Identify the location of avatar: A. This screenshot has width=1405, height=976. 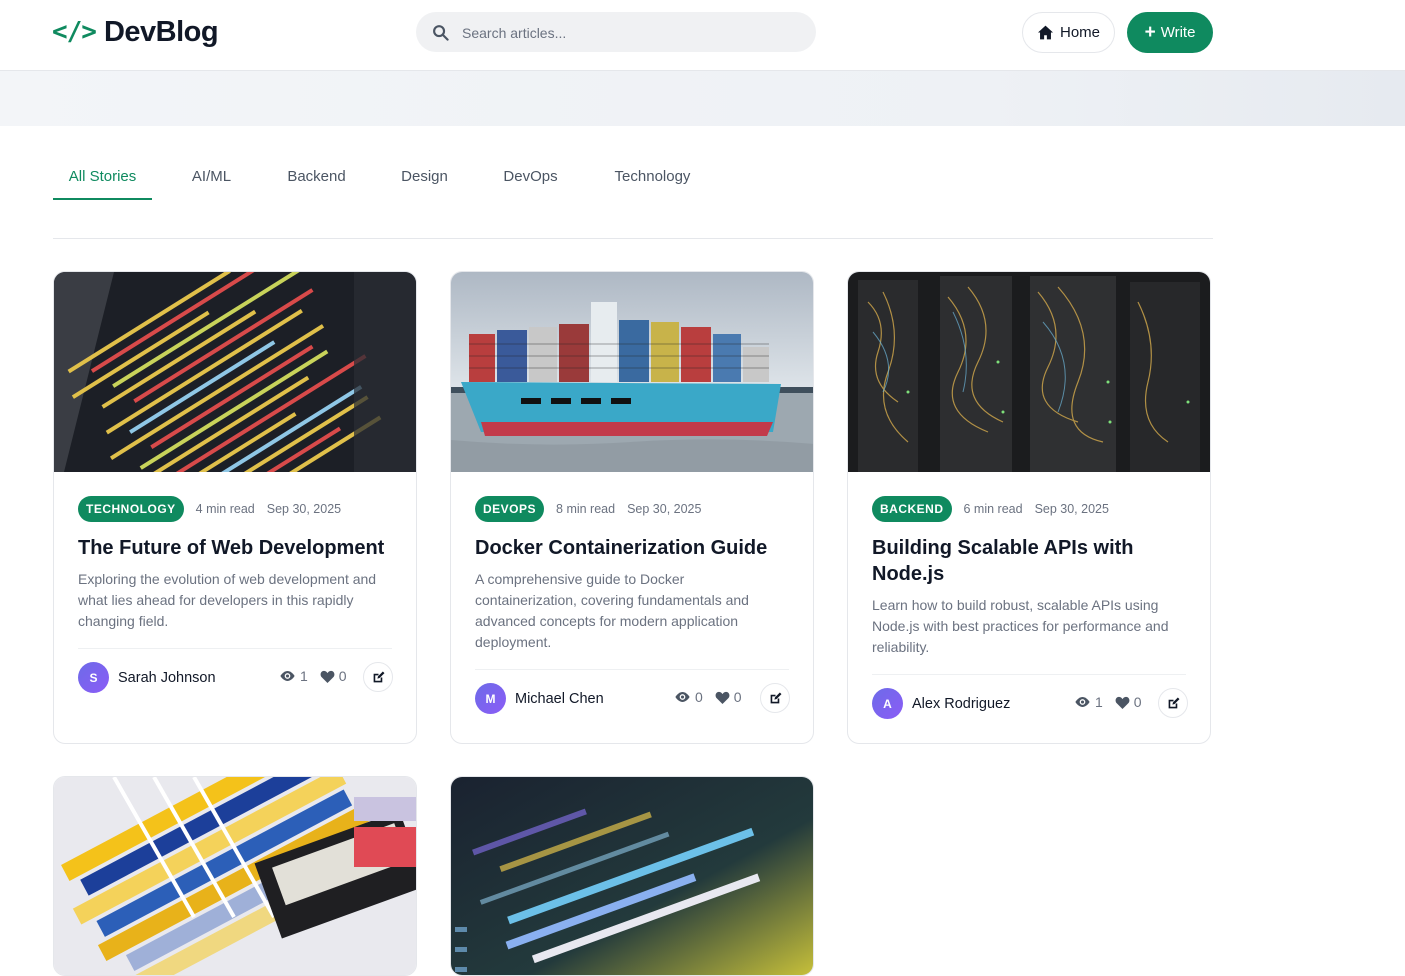
(887, 703).